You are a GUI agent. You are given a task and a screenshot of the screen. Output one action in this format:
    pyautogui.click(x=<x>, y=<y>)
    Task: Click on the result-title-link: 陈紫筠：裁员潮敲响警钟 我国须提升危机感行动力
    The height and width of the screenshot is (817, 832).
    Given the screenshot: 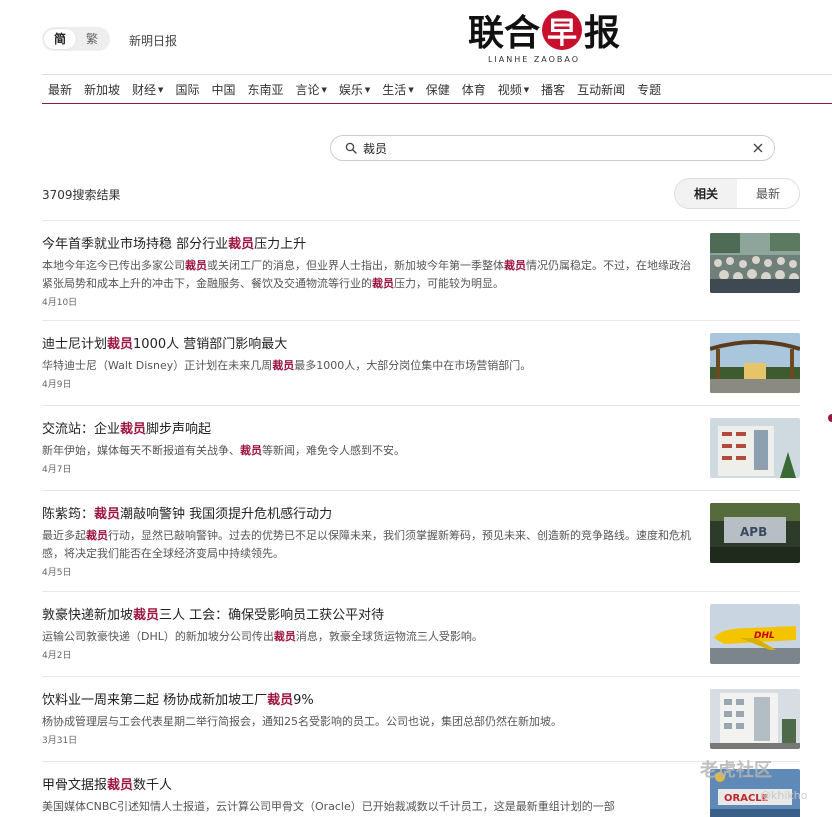 What is the action you would take?
    pyautogui.click(x=367, y=515)
    